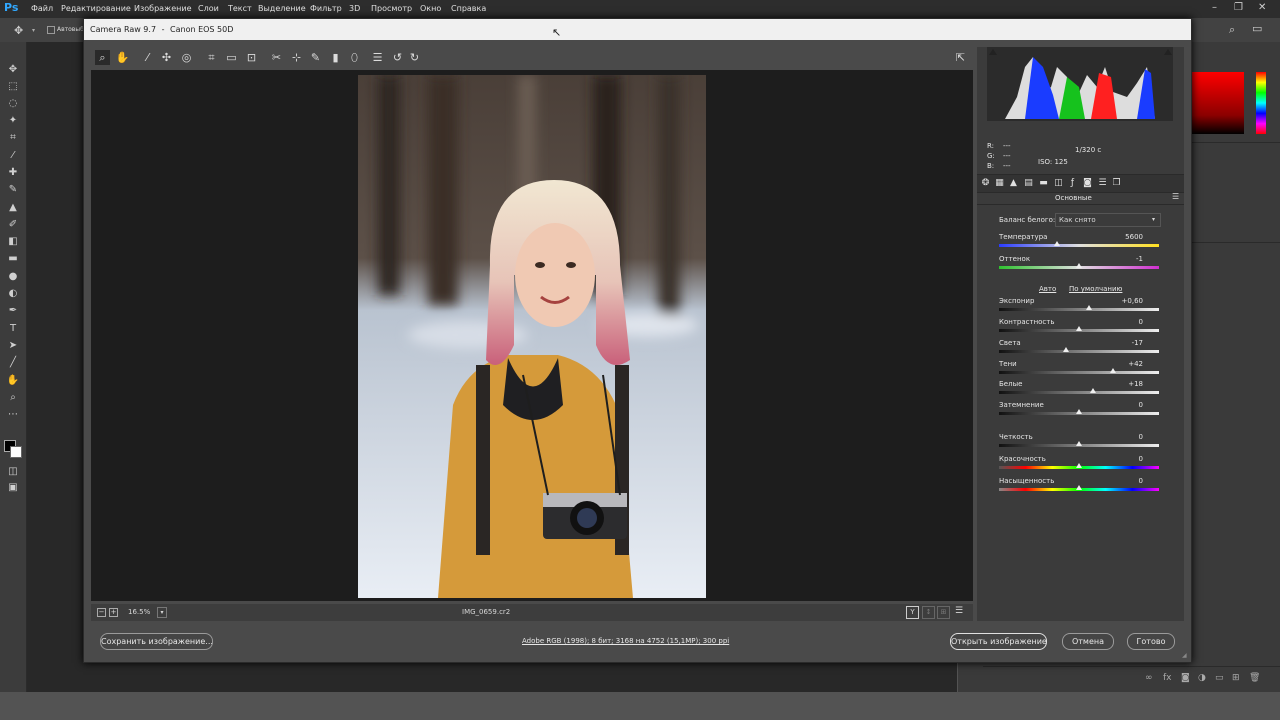 Image resolution: width=1280 pixels, height=720 pixels. I want to click on transform-tool-icon: ⊡, so click(251, 57).